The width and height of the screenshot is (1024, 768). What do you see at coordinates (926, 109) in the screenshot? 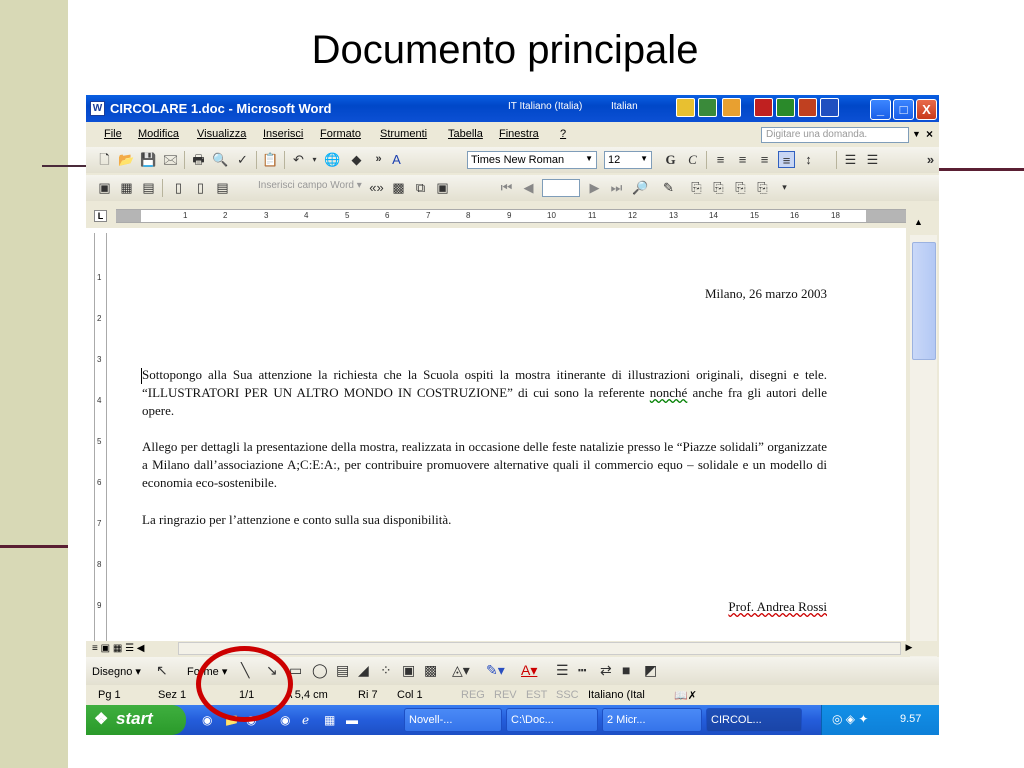
I see `close-button: X` at bounding box center [926, 109].